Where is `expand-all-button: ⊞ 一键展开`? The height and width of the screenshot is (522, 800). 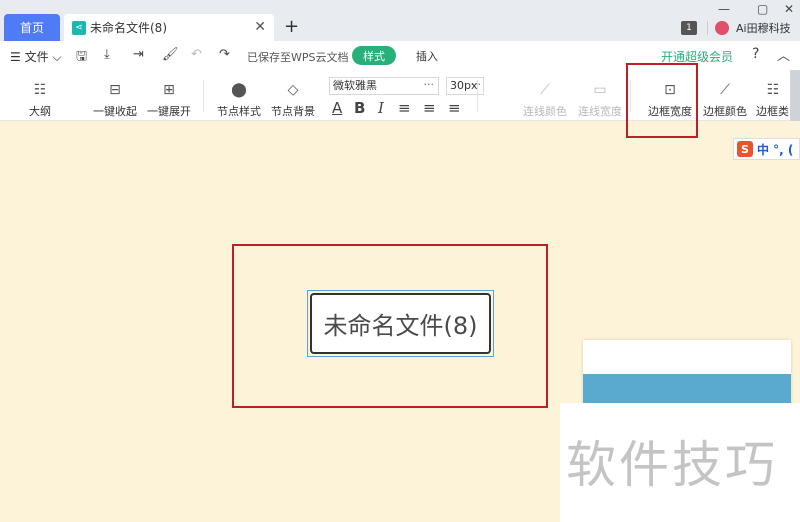 expand-all-button: ⊞ 一键展开 is located at coordinates (169, 95).